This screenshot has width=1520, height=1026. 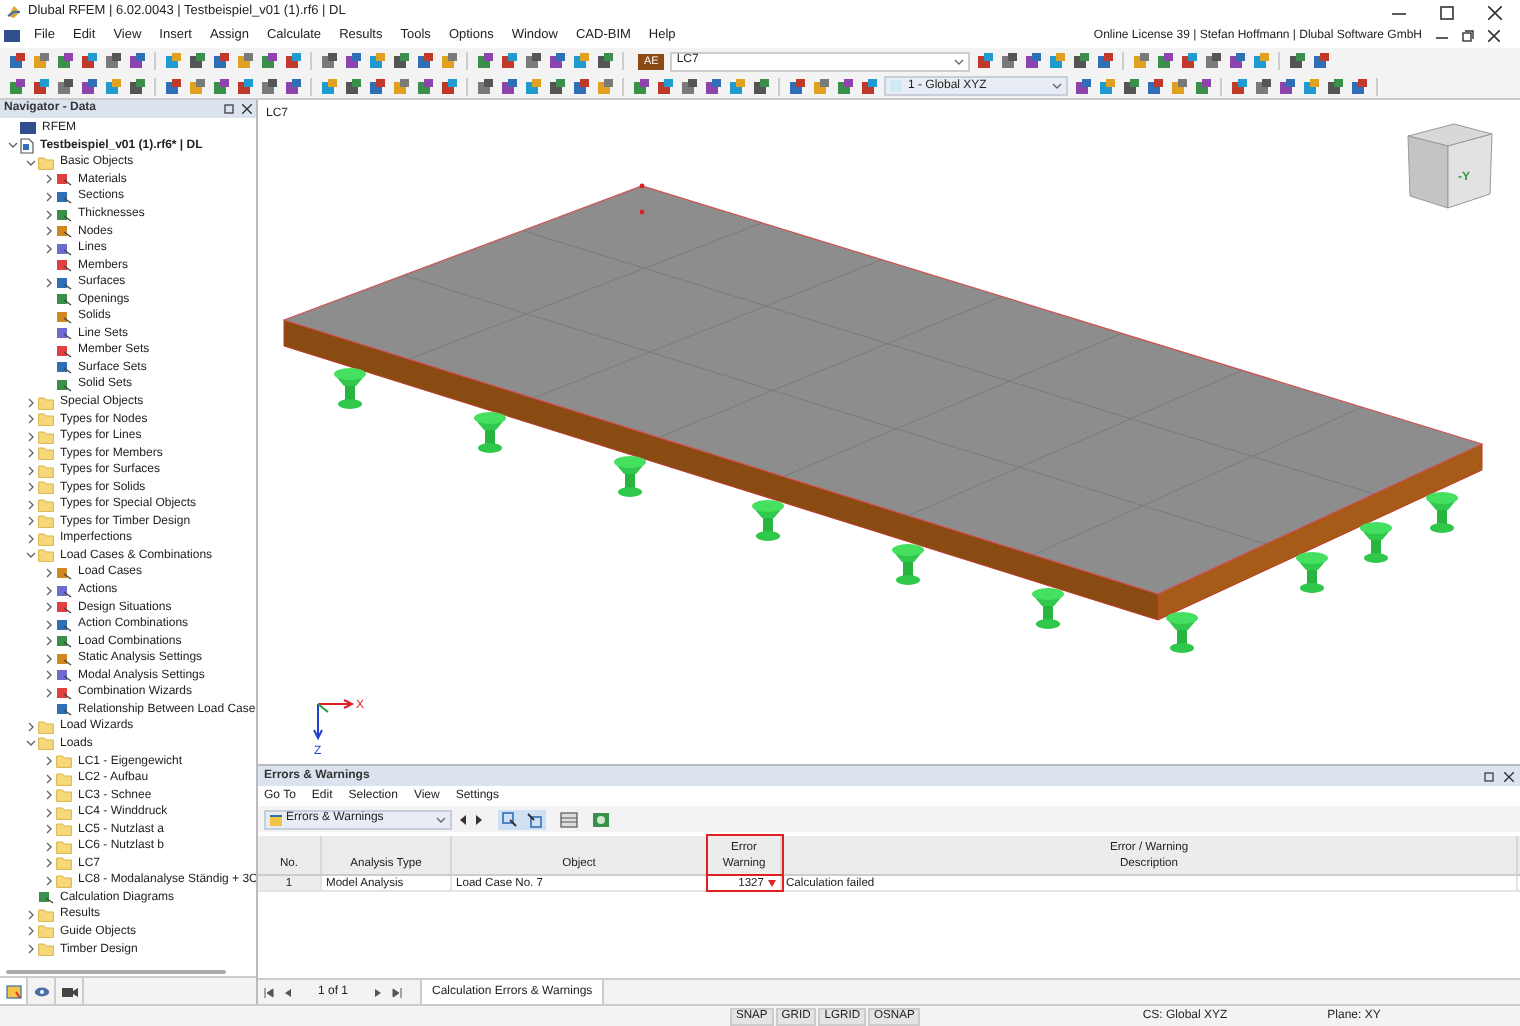 I want to click on table-icon, so click(x=569, y=819).